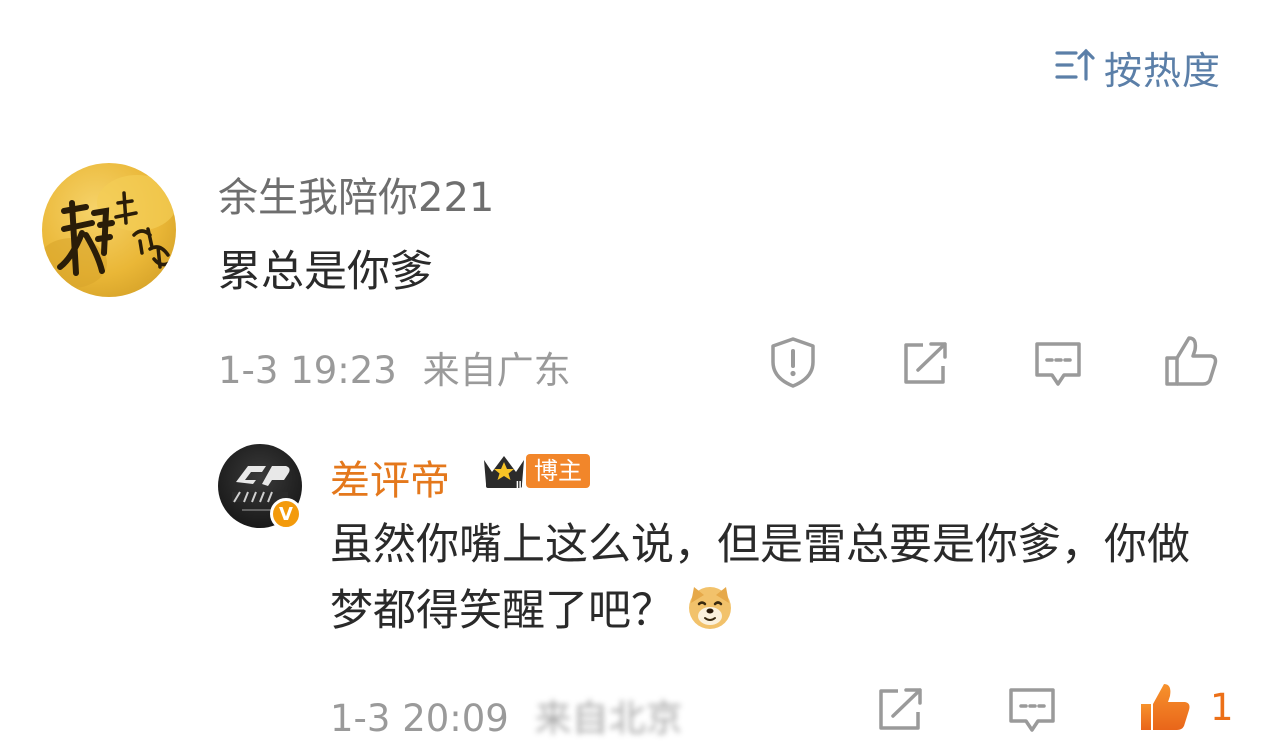  What do you see at coordinates (558, 471) in the screenshot?
I see `blogger-badge: 博主` at bounding box center [558, 471].